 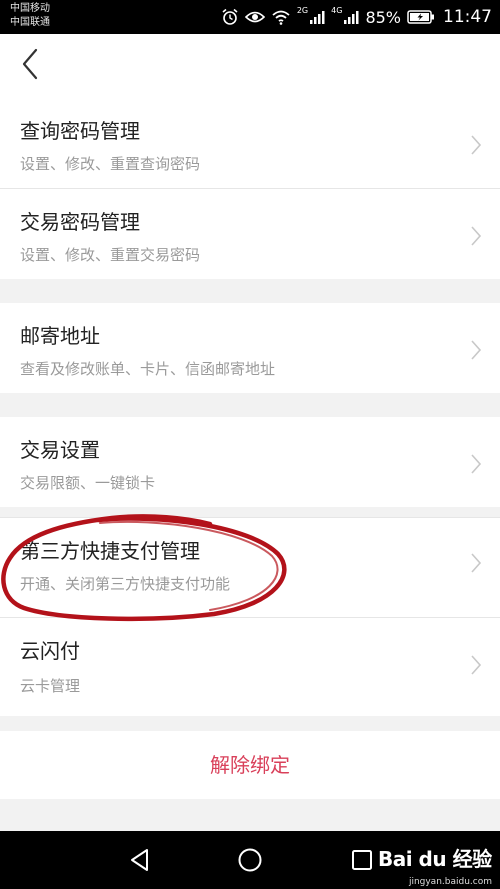 I want to click on back-button, so click(x=32, y=64).